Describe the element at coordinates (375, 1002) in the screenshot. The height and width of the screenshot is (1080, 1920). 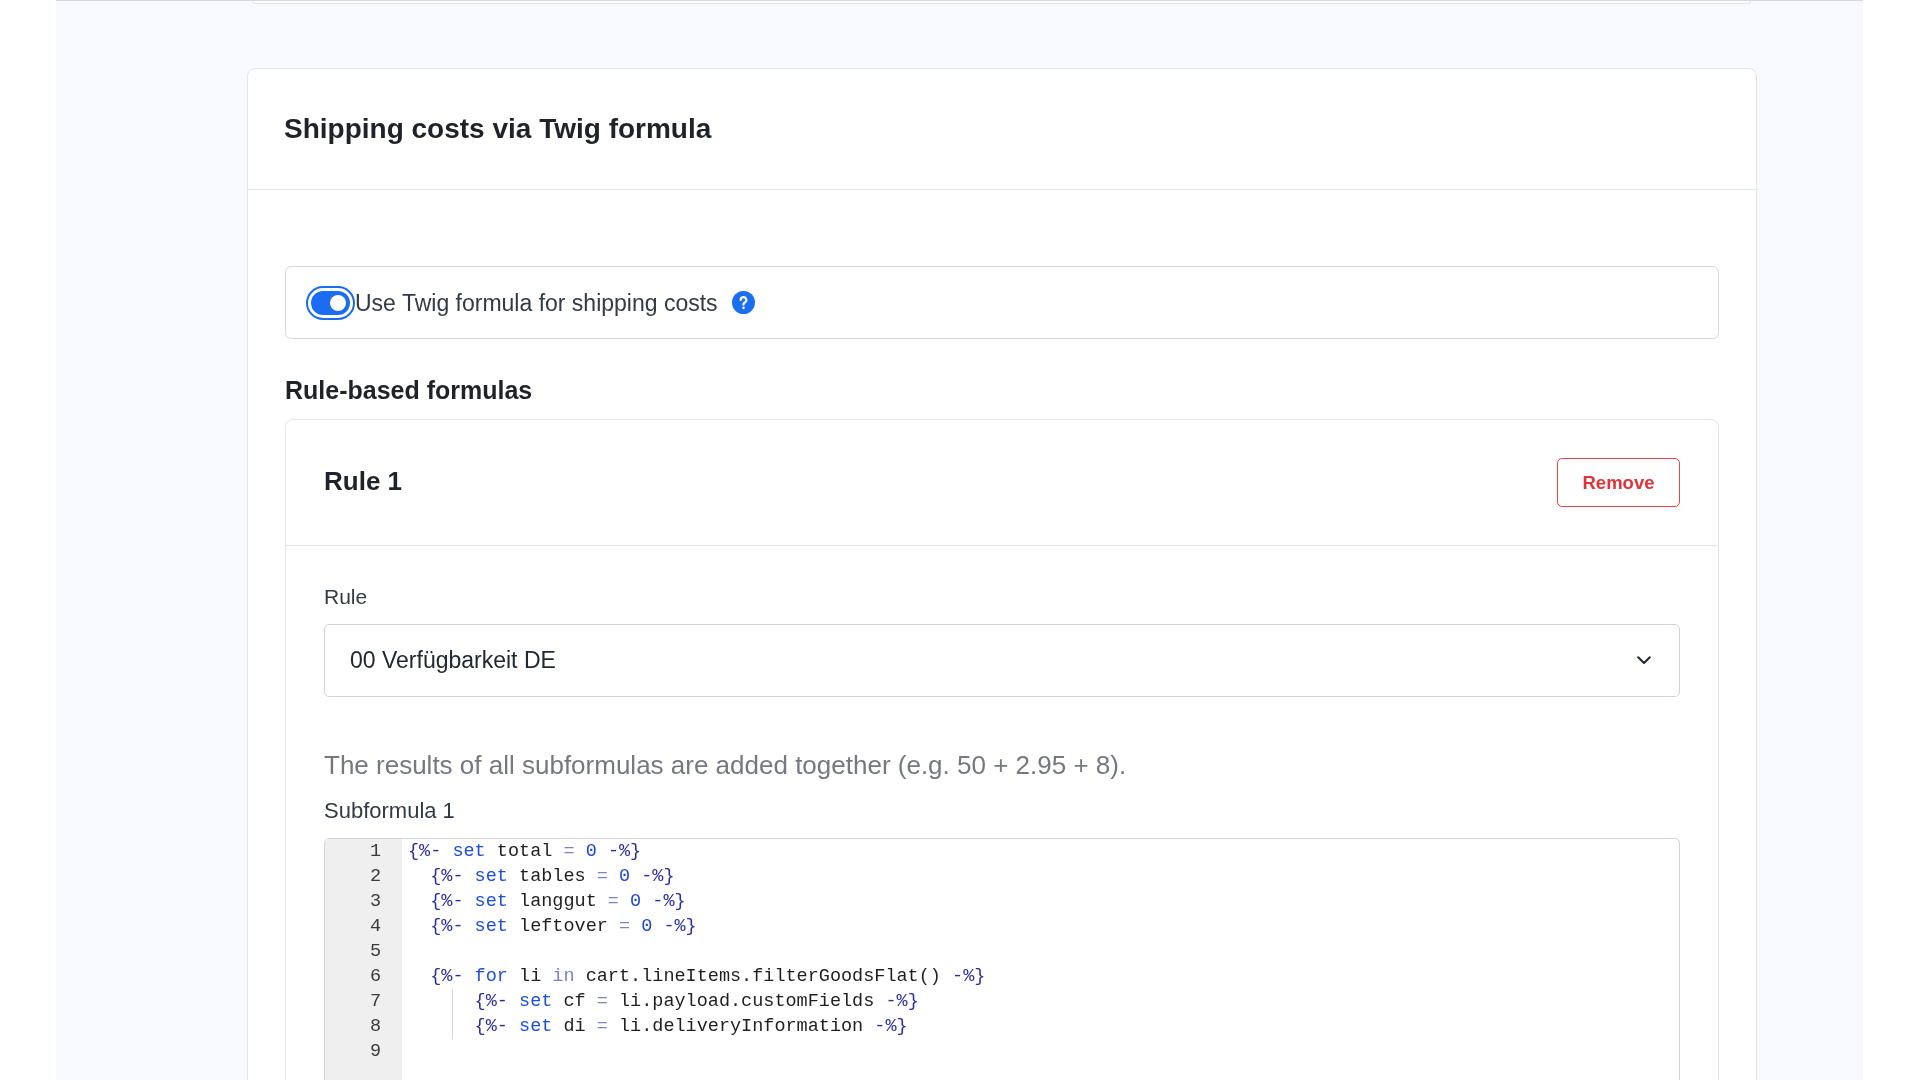
I see `line-number: 7` at that location.